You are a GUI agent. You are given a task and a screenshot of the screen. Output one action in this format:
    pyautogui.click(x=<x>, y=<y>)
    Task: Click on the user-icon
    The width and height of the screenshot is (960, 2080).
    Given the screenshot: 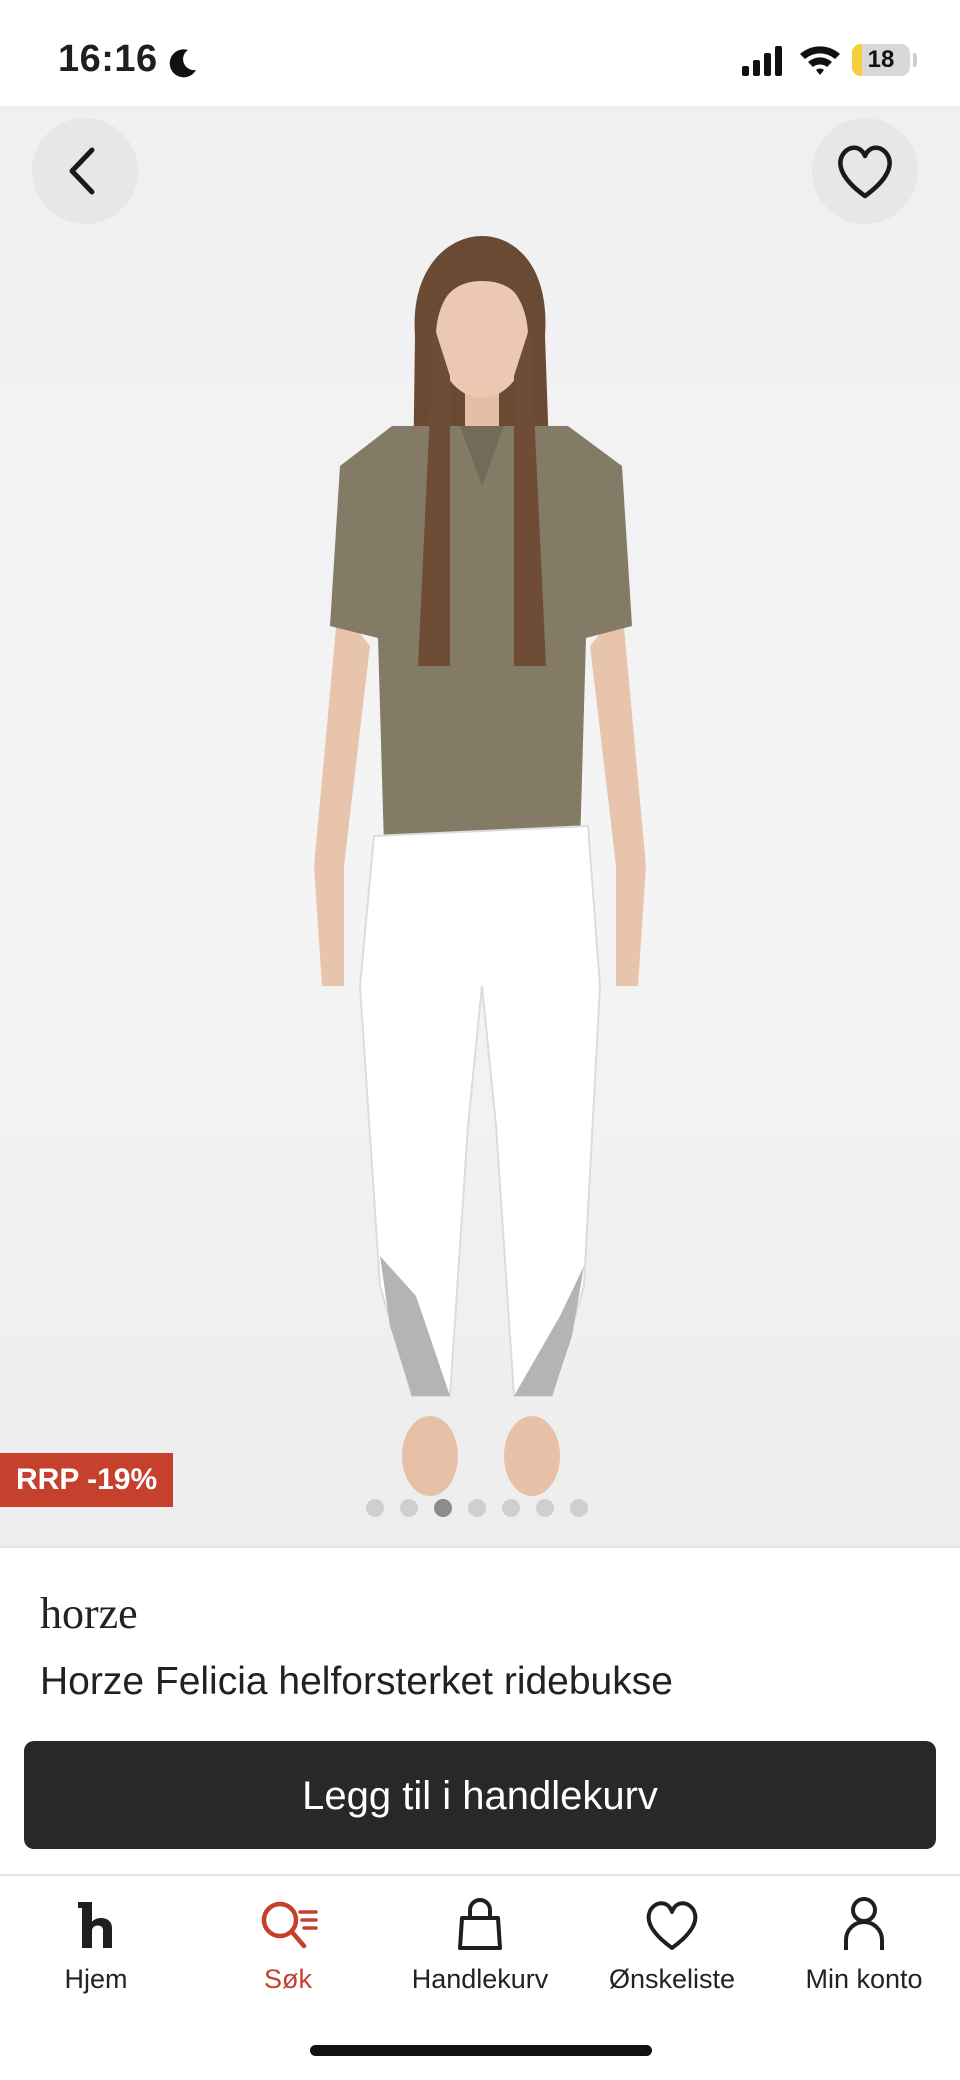 What is the action you would take?
    pyautogui.click(x=864, y=1923)
    